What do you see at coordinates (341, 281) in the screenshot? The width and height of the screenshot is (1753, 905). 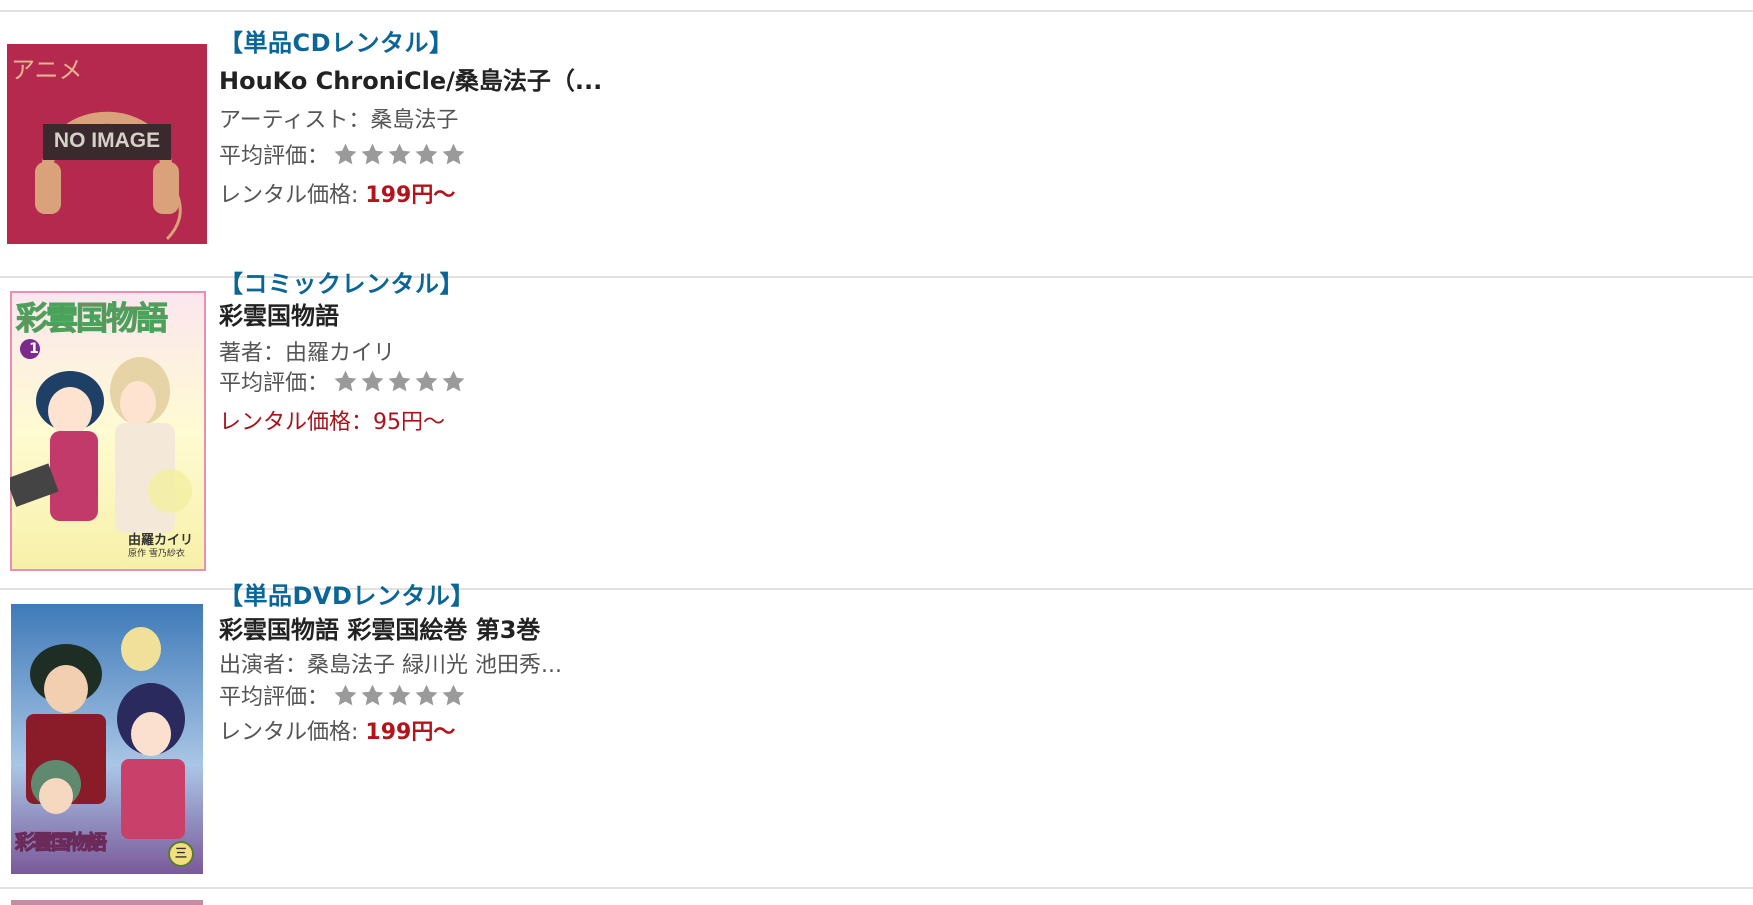 I see `item-category-link: 【コミックレンタル】` at bounding box center [341, 281].